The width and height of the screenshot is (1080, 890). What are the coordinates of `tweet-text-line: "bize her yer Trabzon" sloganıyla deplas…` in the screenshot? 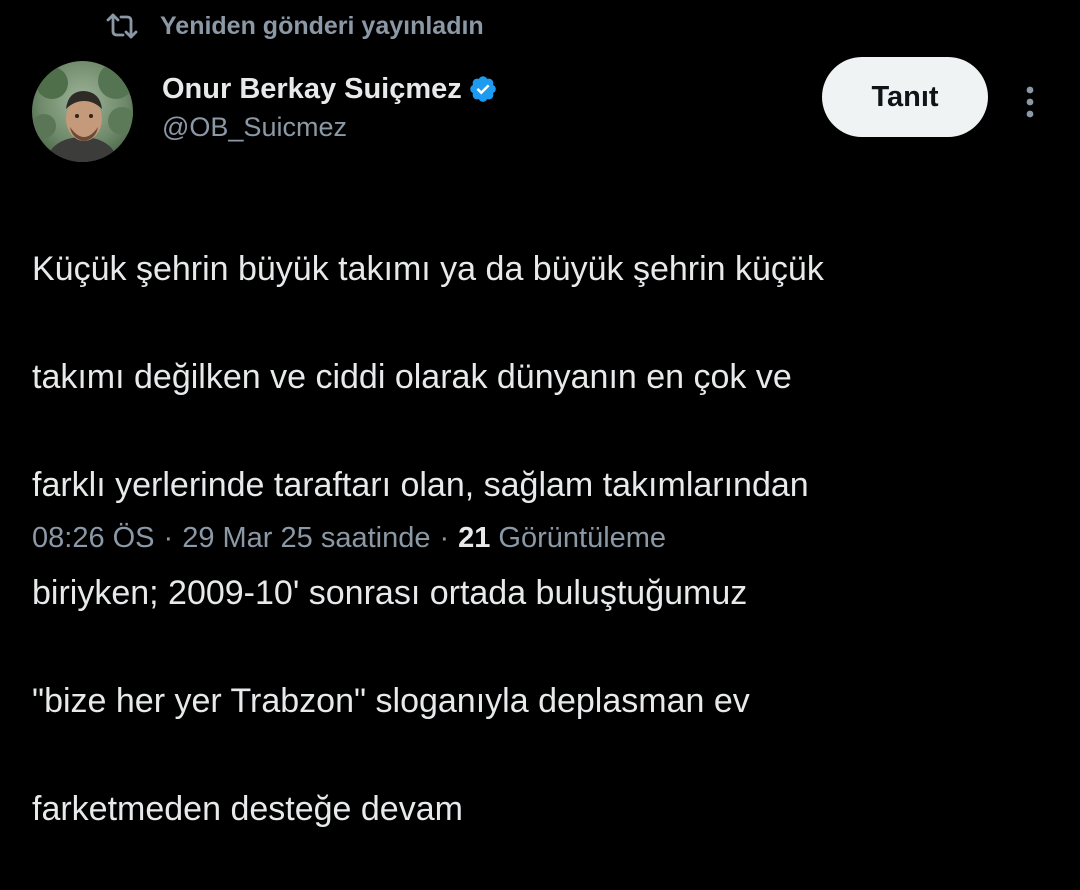 It's located at (391, 701).